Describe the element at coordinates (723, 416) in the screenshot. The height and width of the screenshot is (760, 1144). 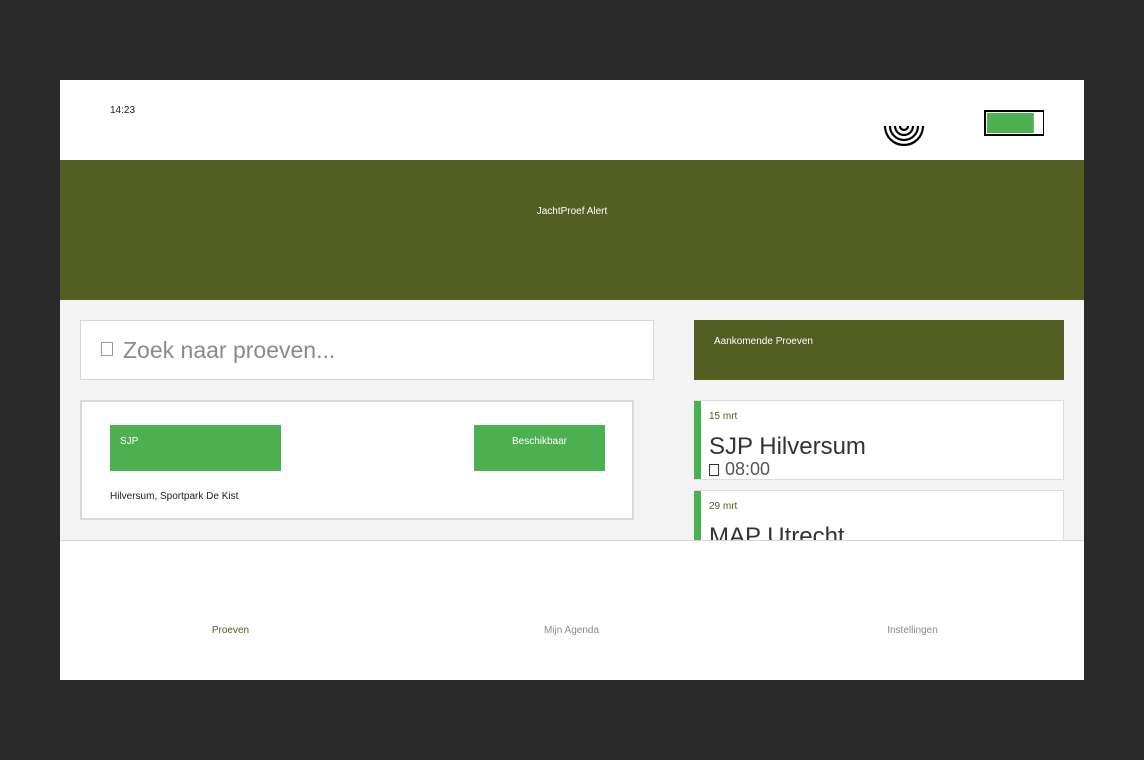
I see `event-date: 15 mrt` at that location.